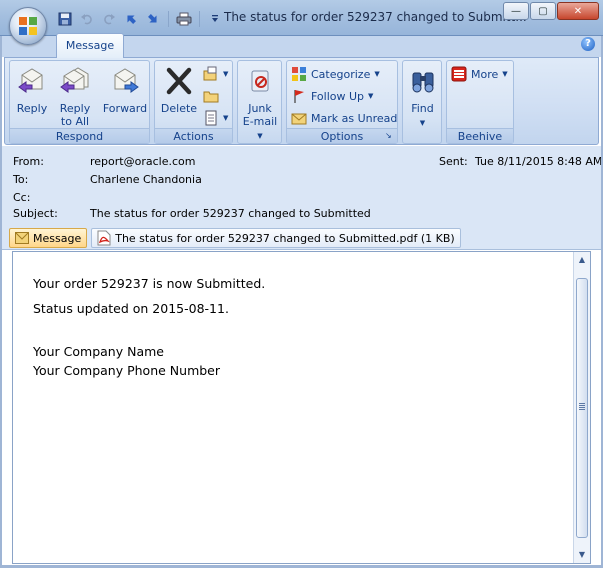 This screenshot has height=568, width=603. Describe the element at coordinates (35, 213) in the screenshot. I see `subject-label: Subject:` at that location.